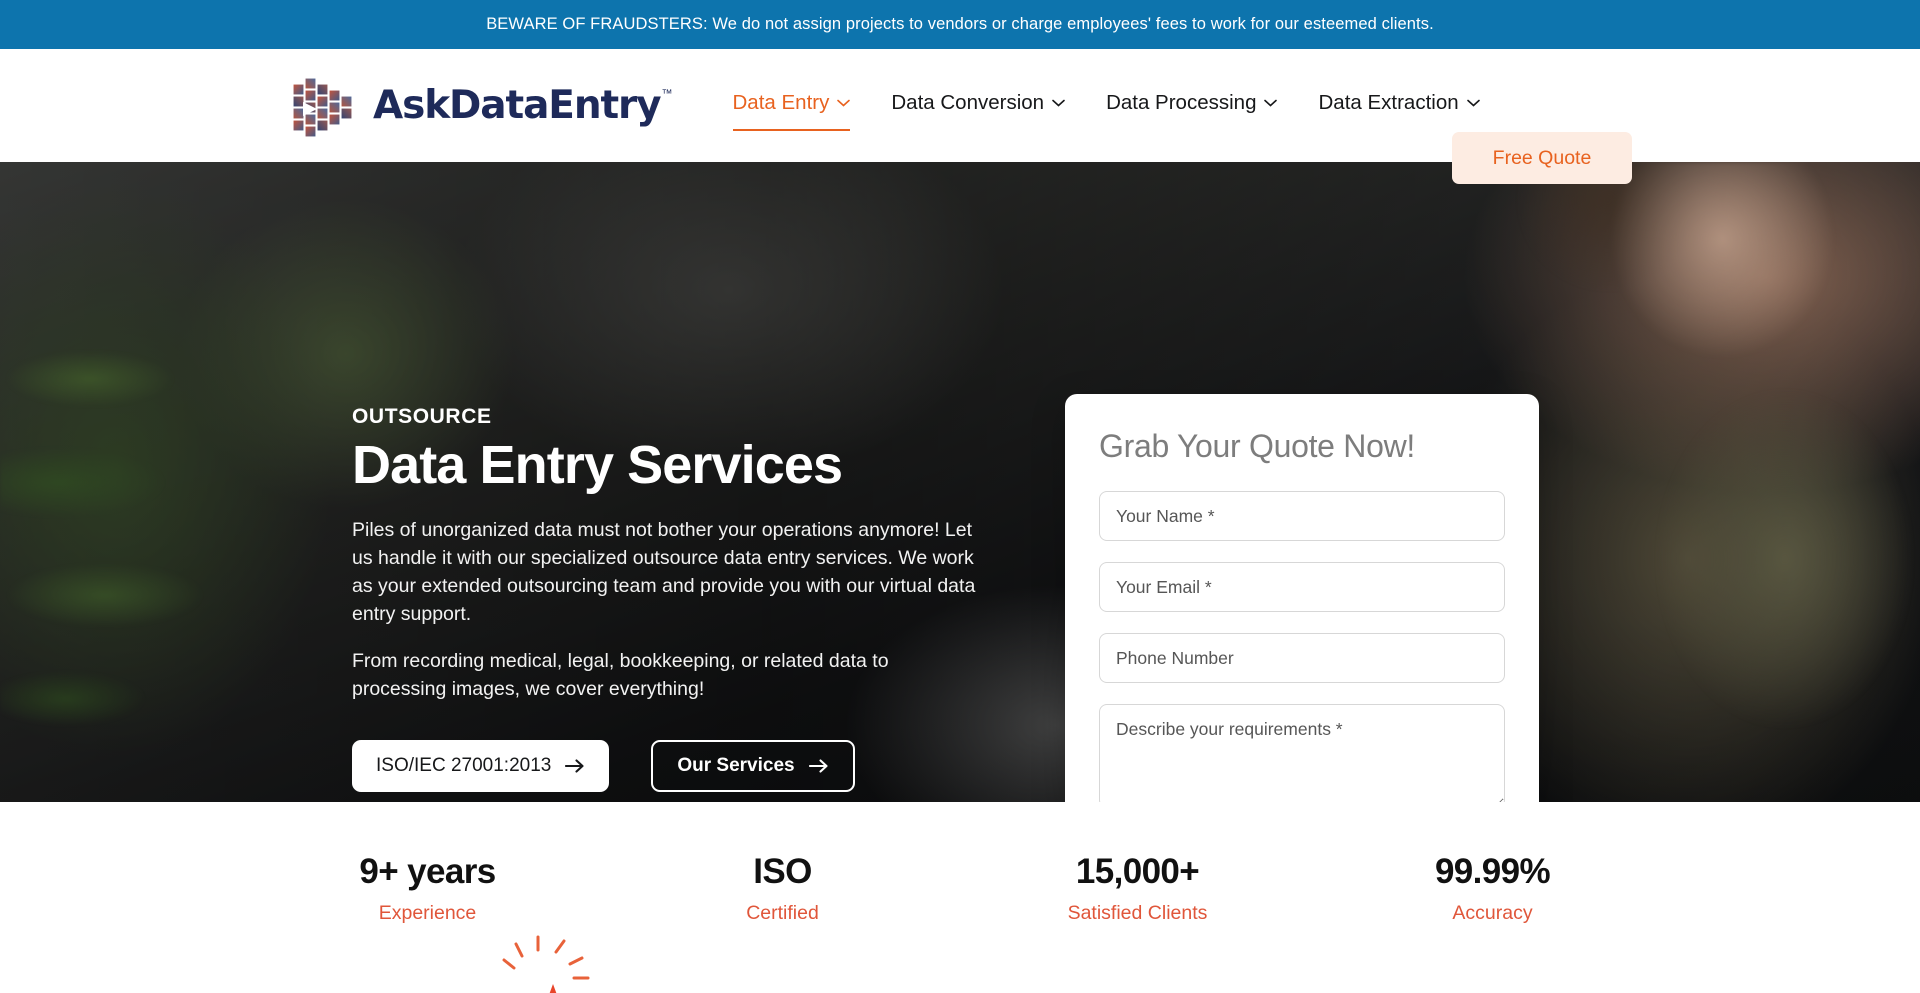 The height and width of the screenshot is (993, 1920). What do you see at coordinates (1137, 871) in the screenshot?
I see `stat-value: 15,000+` at bounding box center [1137, 871].